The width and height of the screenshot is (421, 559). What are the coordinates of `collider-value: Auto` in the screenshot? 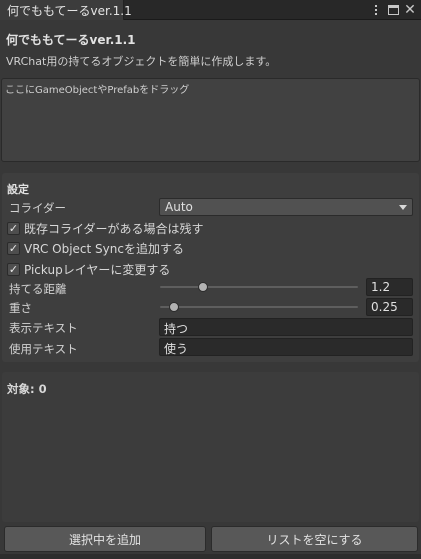 It's located at (179, 207).